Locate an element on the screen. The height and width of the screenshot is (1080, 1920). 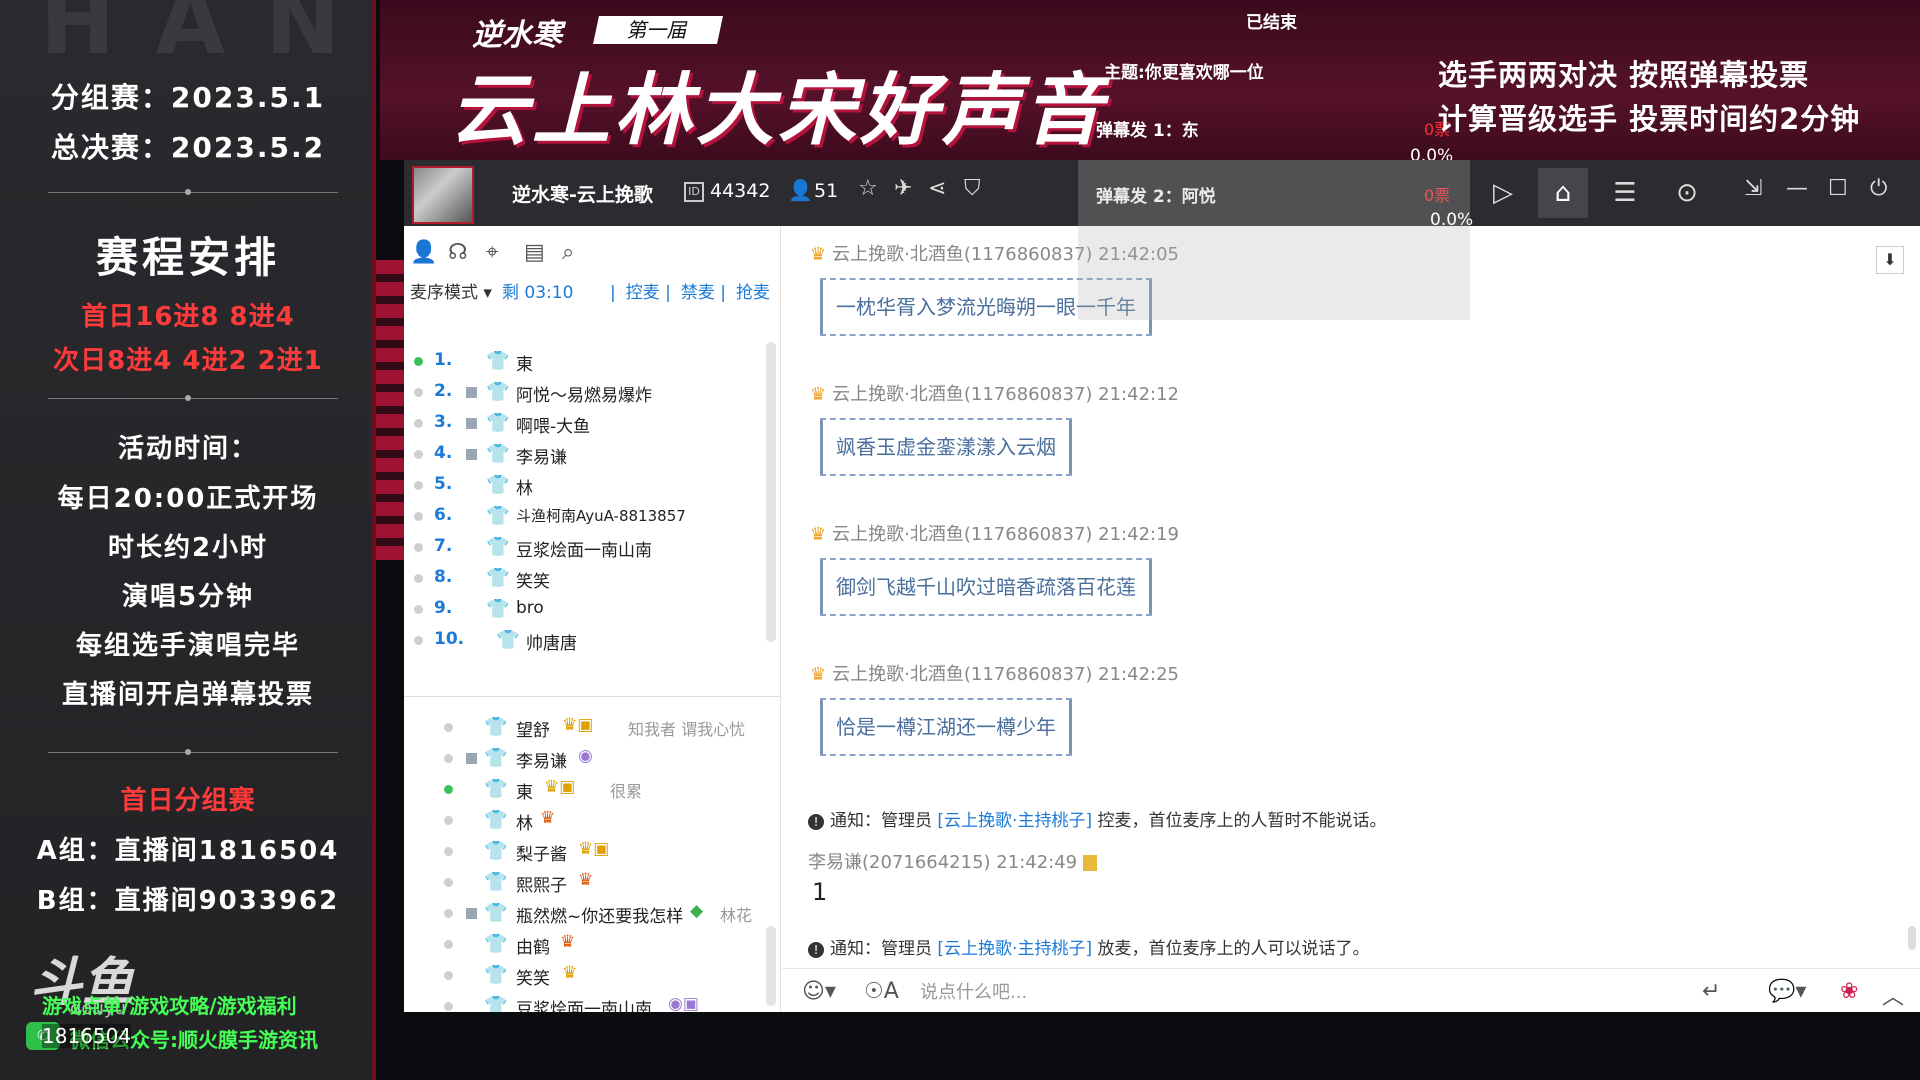
mic-mode-dropdown: 麦序模式 ▾ is located at coordinates (451, 290).